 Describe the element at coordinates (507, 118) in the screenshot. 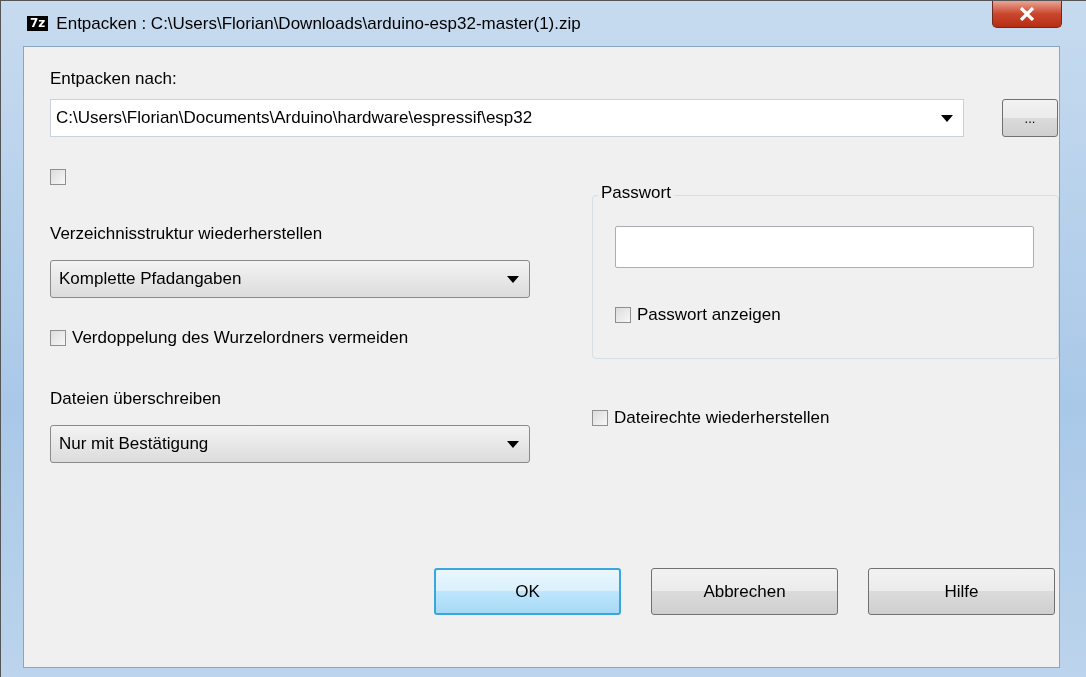

I see `path-combo: C:\Users\Florian\Documents\Arduino\hardware\espressif\esp32` at that location.